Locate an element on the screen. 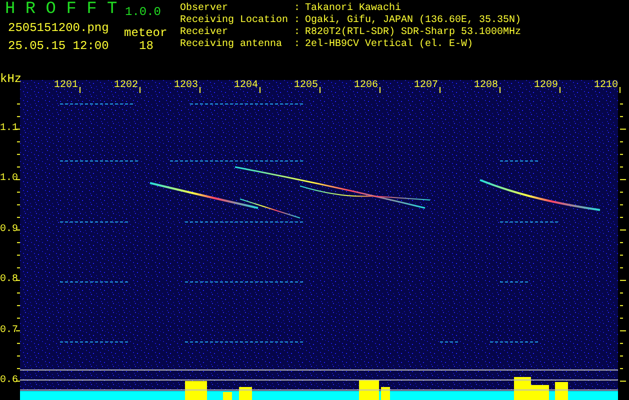  file-name: 2505151200.png is located at coordinates (58, 28).